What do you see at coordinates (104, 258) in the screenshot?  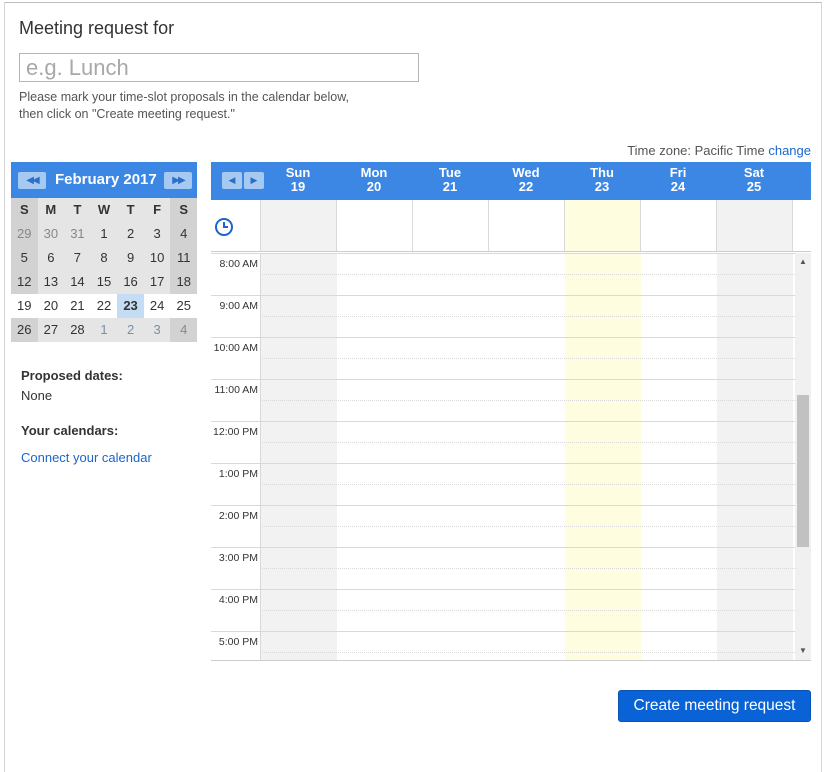 I see `mini-calendar-day: 8` at bounding box center [104, 258].